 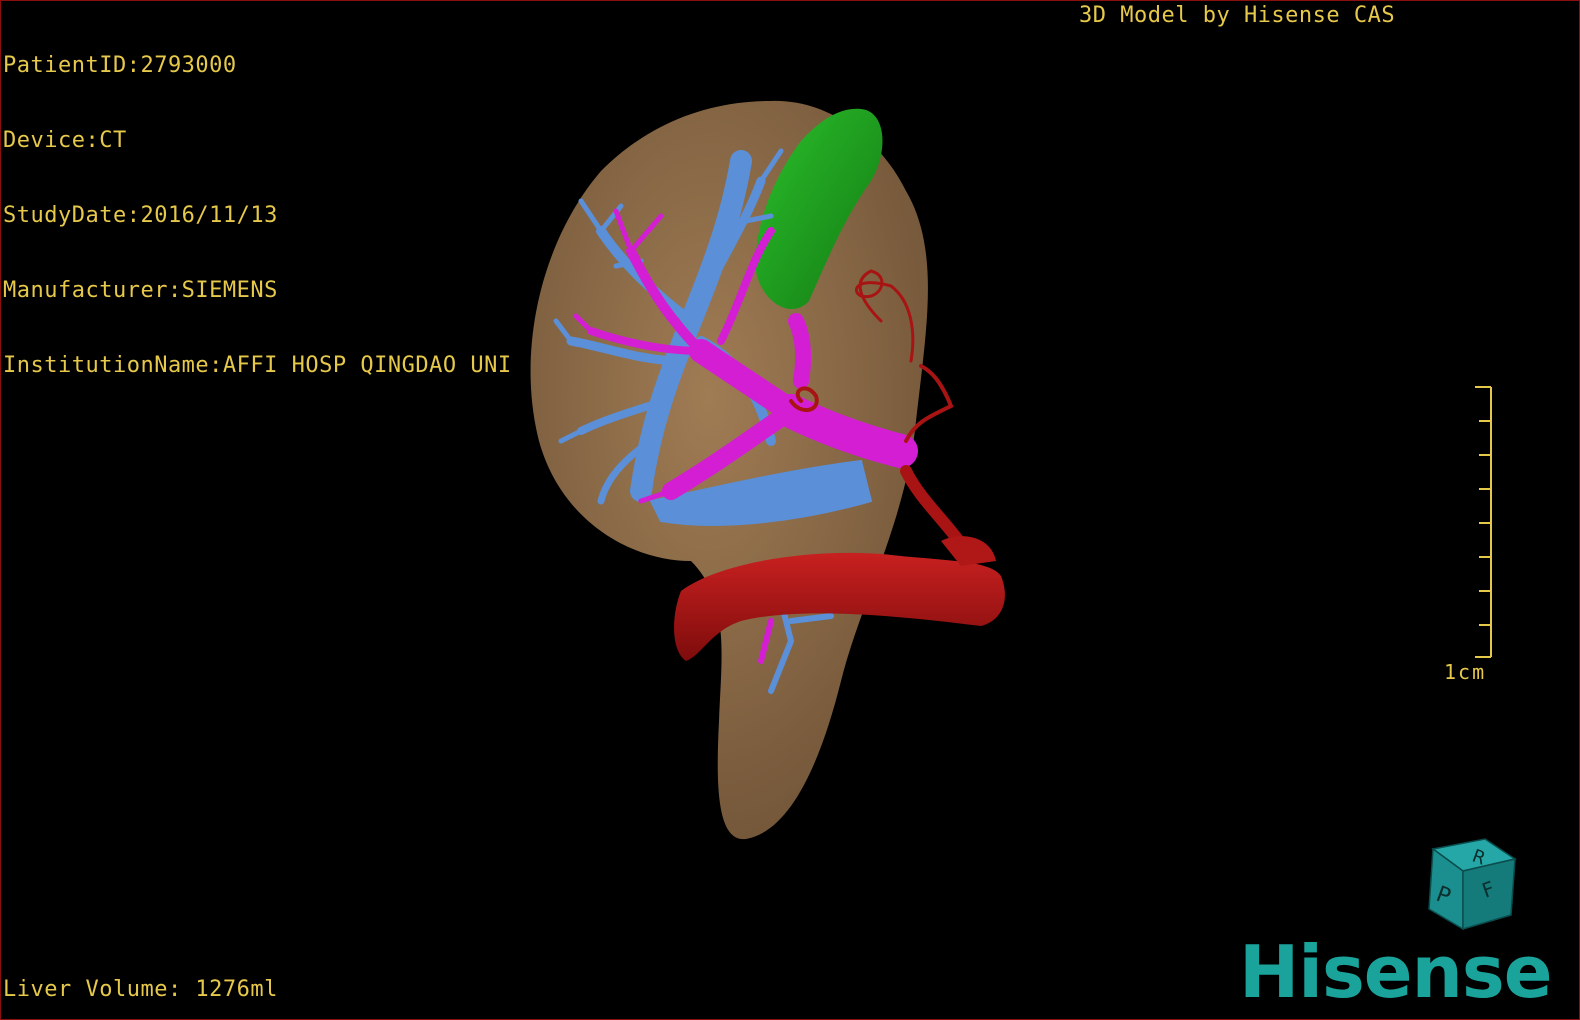 What do you see at coordinates (65, 140) in the screenshot?
I see `device: Device:CT` at bounding box center [65, 140].